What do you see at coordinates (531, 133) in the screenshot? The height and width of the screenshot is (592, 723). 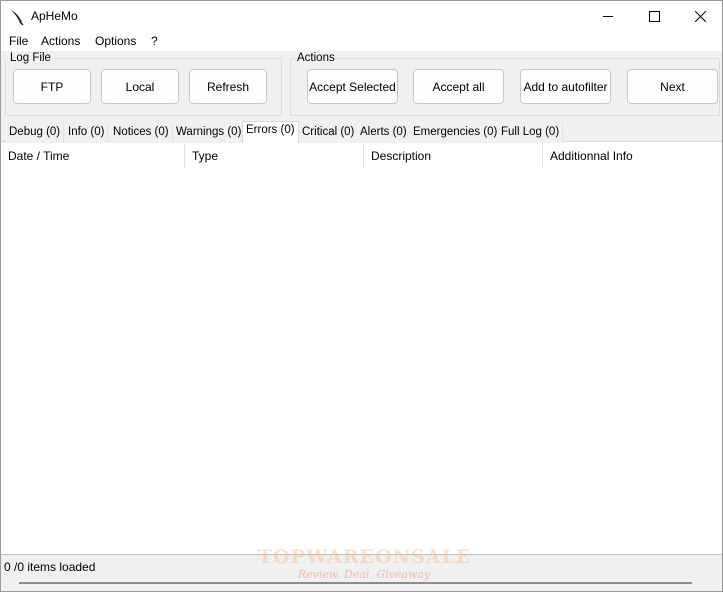 I see `tab-full-log: Full Log (0)` at bounding box center [531, 133].